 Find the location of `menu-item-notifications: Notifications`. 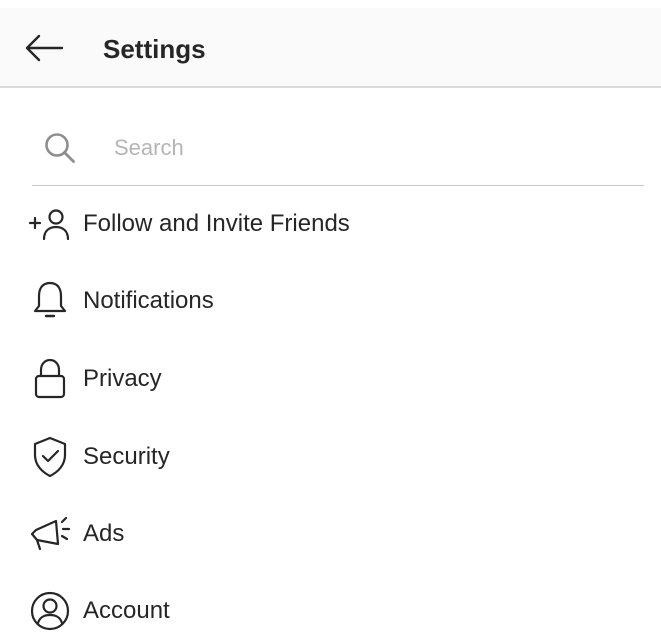

menu-item-notifications: Notifications is located at coordinates (330, 301).